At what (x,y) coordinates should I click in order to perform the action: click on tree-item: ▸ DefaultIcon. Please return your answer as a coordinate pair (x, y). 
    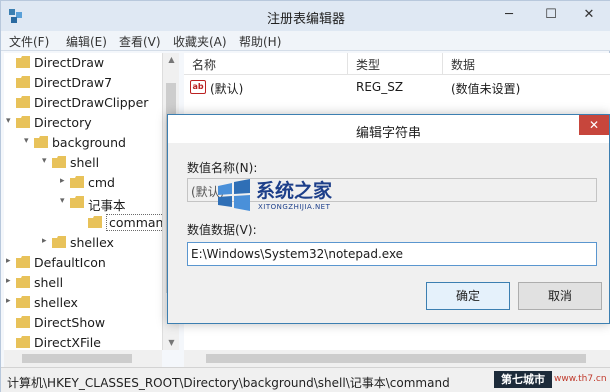
    Looking at the image, I should click on (83, 263).